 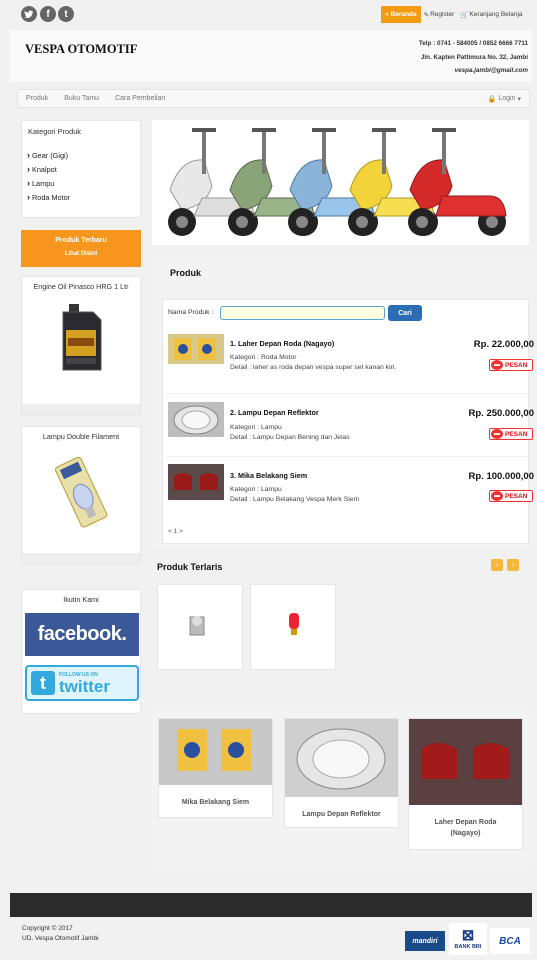 I want to click on product-thumb-lampu-reflektor, so click(x=196, y=419).